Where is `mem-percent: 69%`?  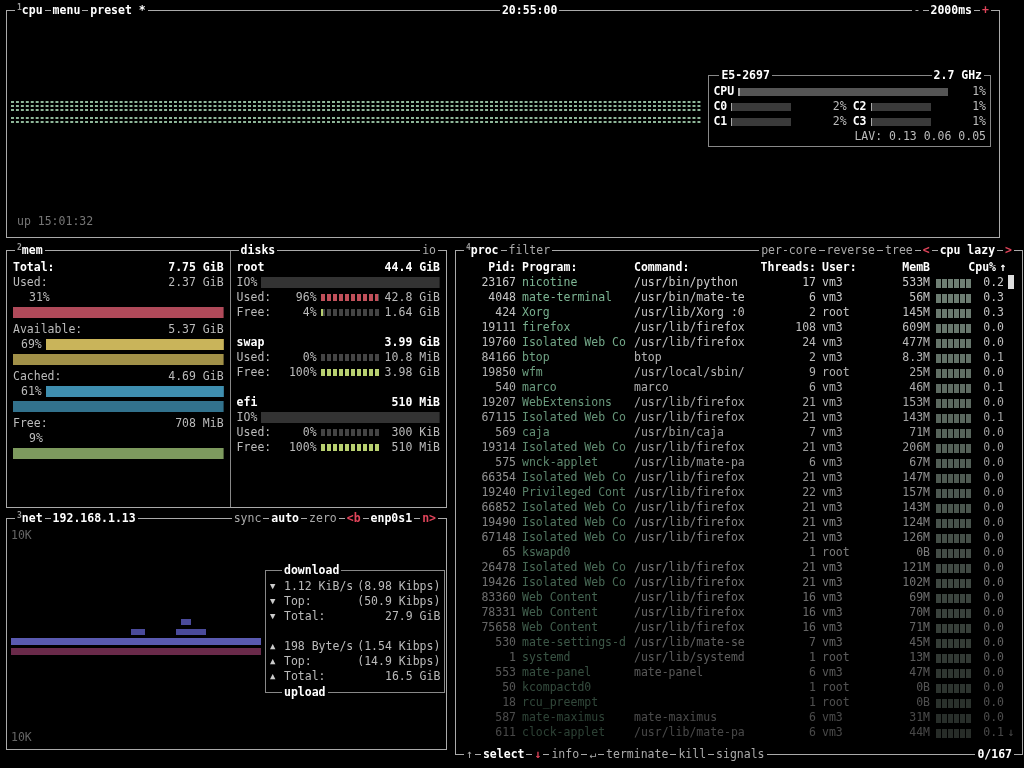
mem-percent: 69% is located at coordinates (31, 344).